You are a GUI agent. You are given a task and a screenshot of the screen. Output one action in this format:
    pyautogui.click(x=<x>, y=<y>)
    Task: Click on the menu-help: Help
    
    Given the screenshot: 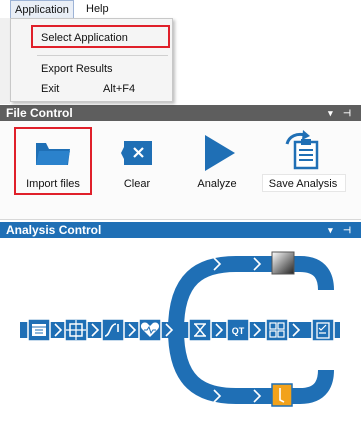 What is the action you would take?
    pyautogui.click(x=97, y=9)
    